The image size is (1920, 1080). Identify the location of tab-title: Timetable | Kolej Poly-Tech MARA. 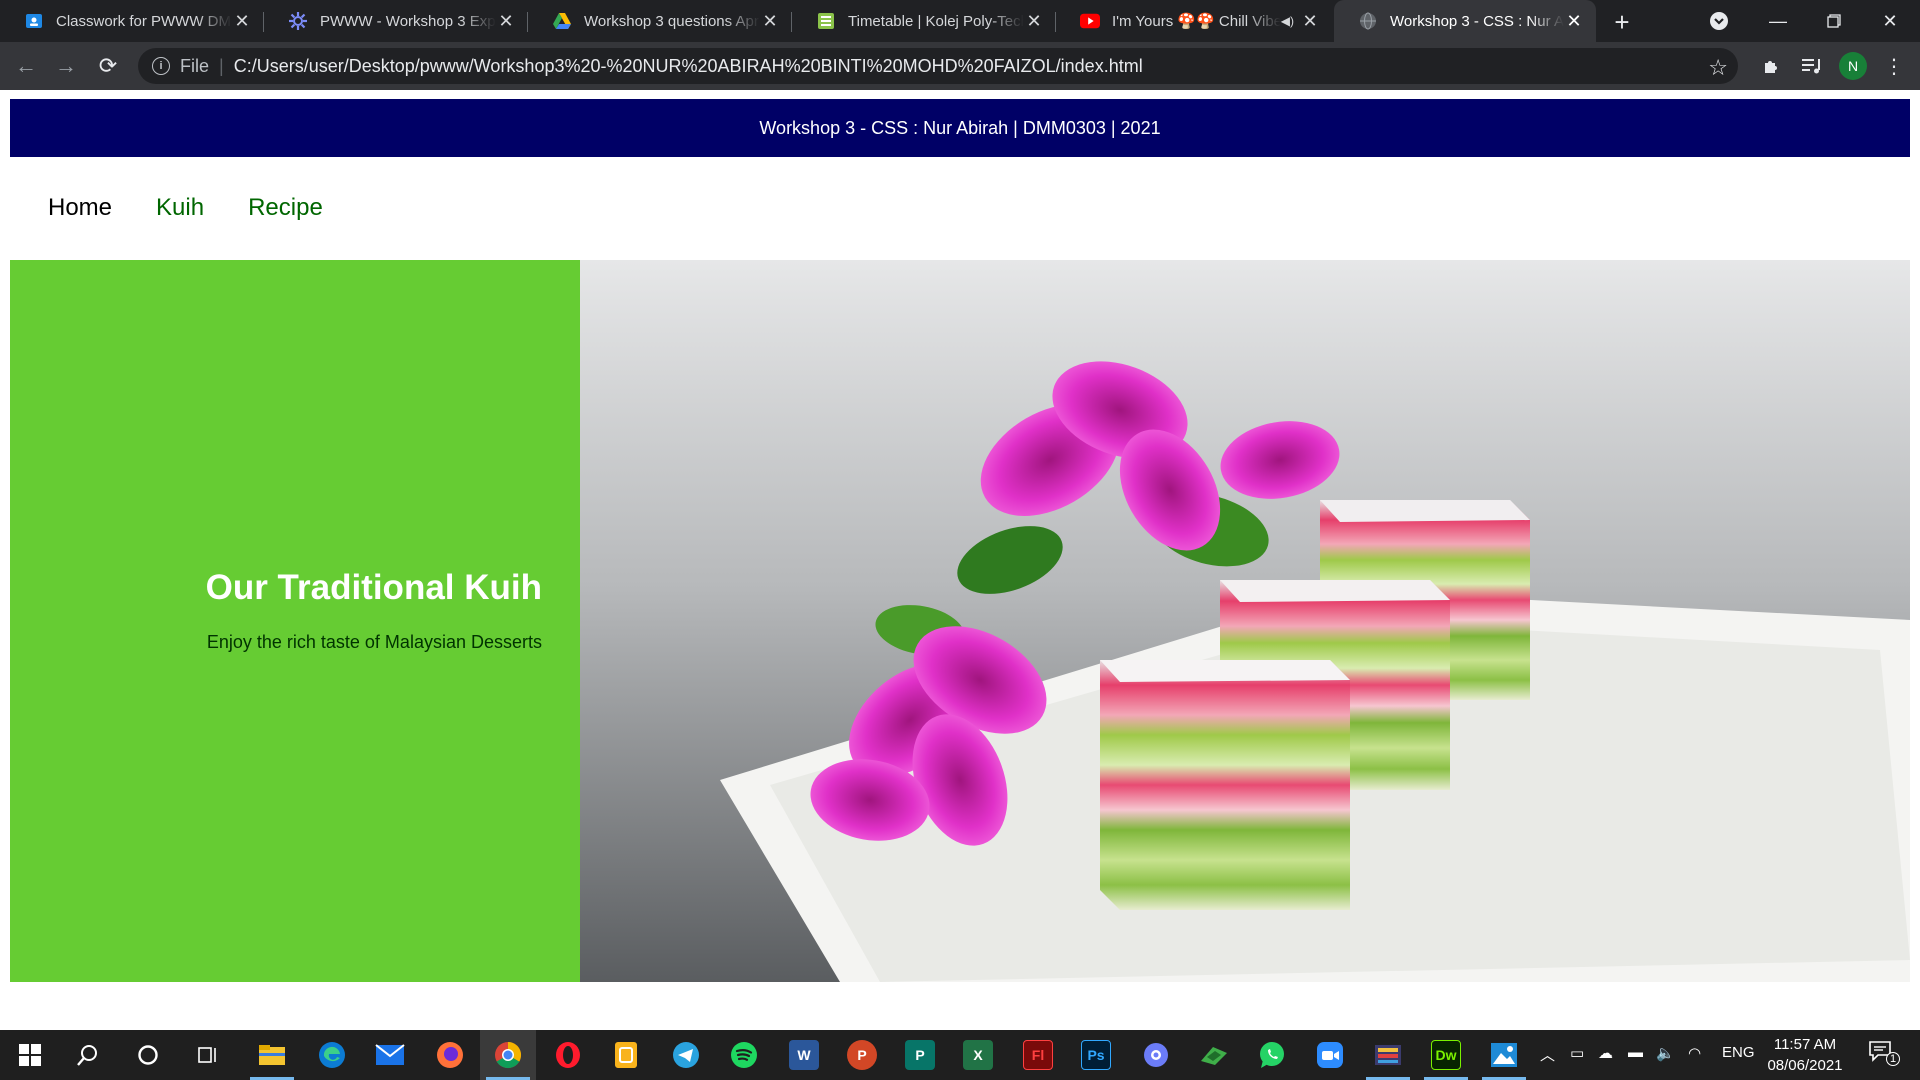
(936, 21).